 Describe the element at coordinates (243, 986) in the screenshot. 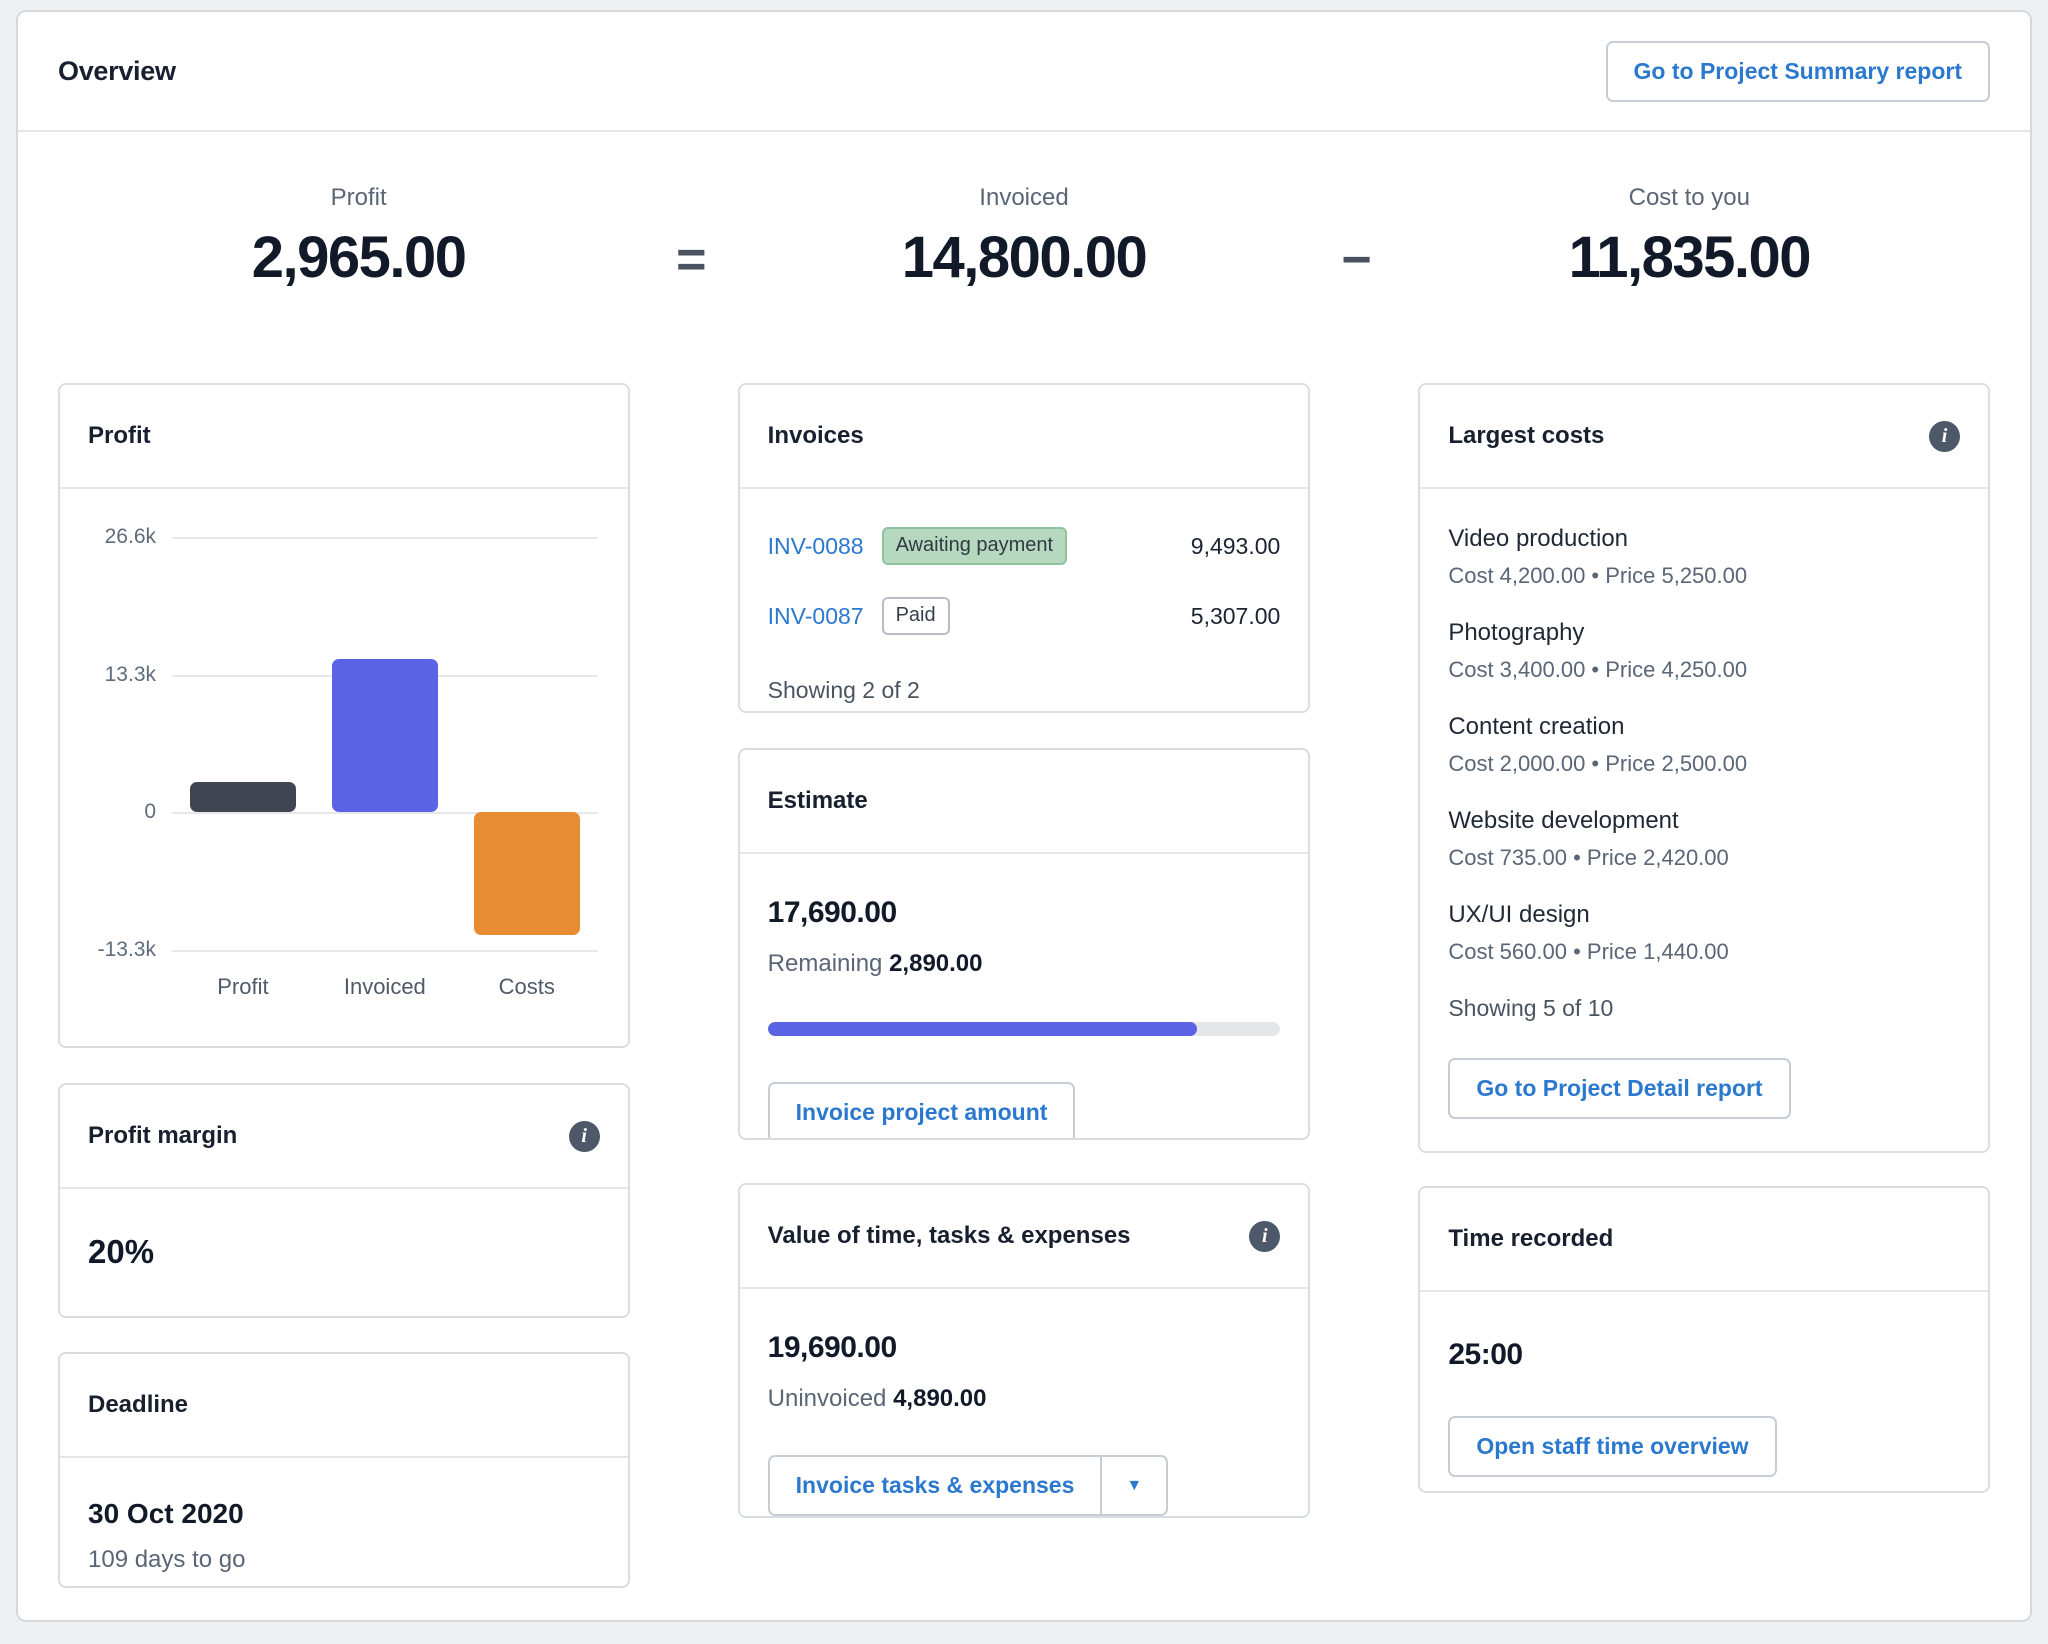

I see `x-tick-label: Profit` at that location.